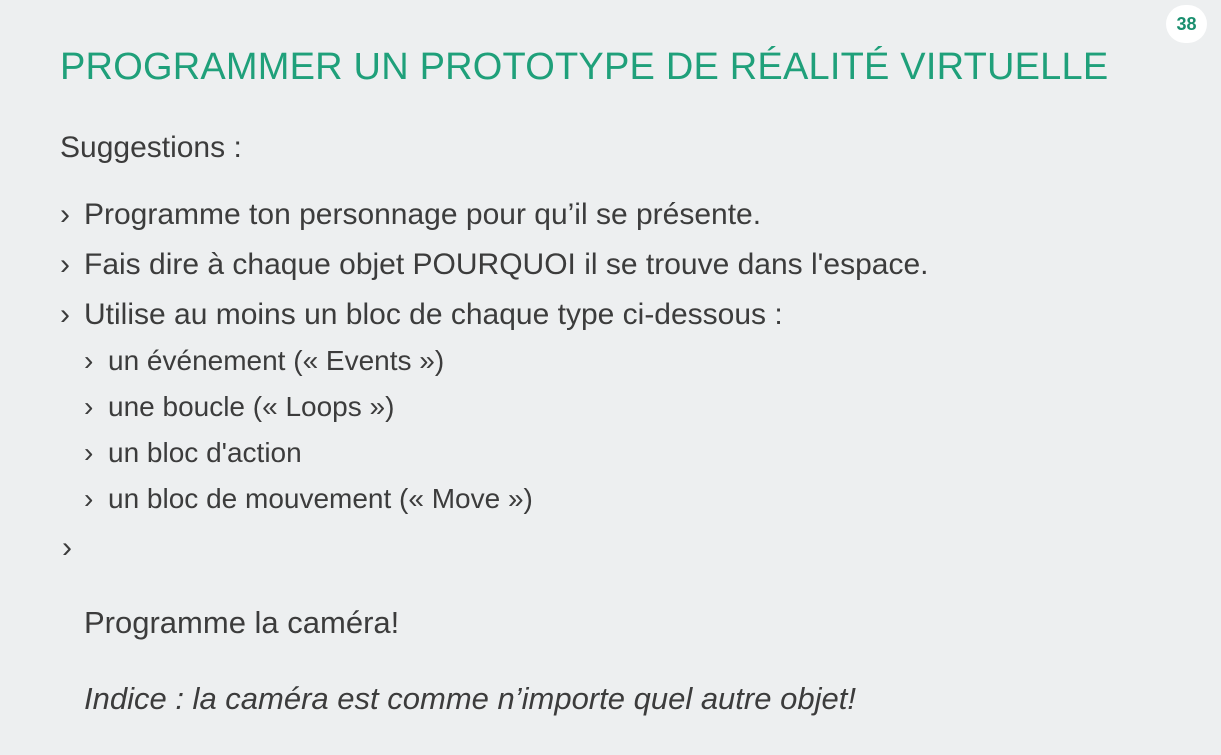 The image size is (1221, 755). Describe the element at coordinates (242, 622) in the screenshot. I see `camera-instruction: Programme la caméra!` at that location.